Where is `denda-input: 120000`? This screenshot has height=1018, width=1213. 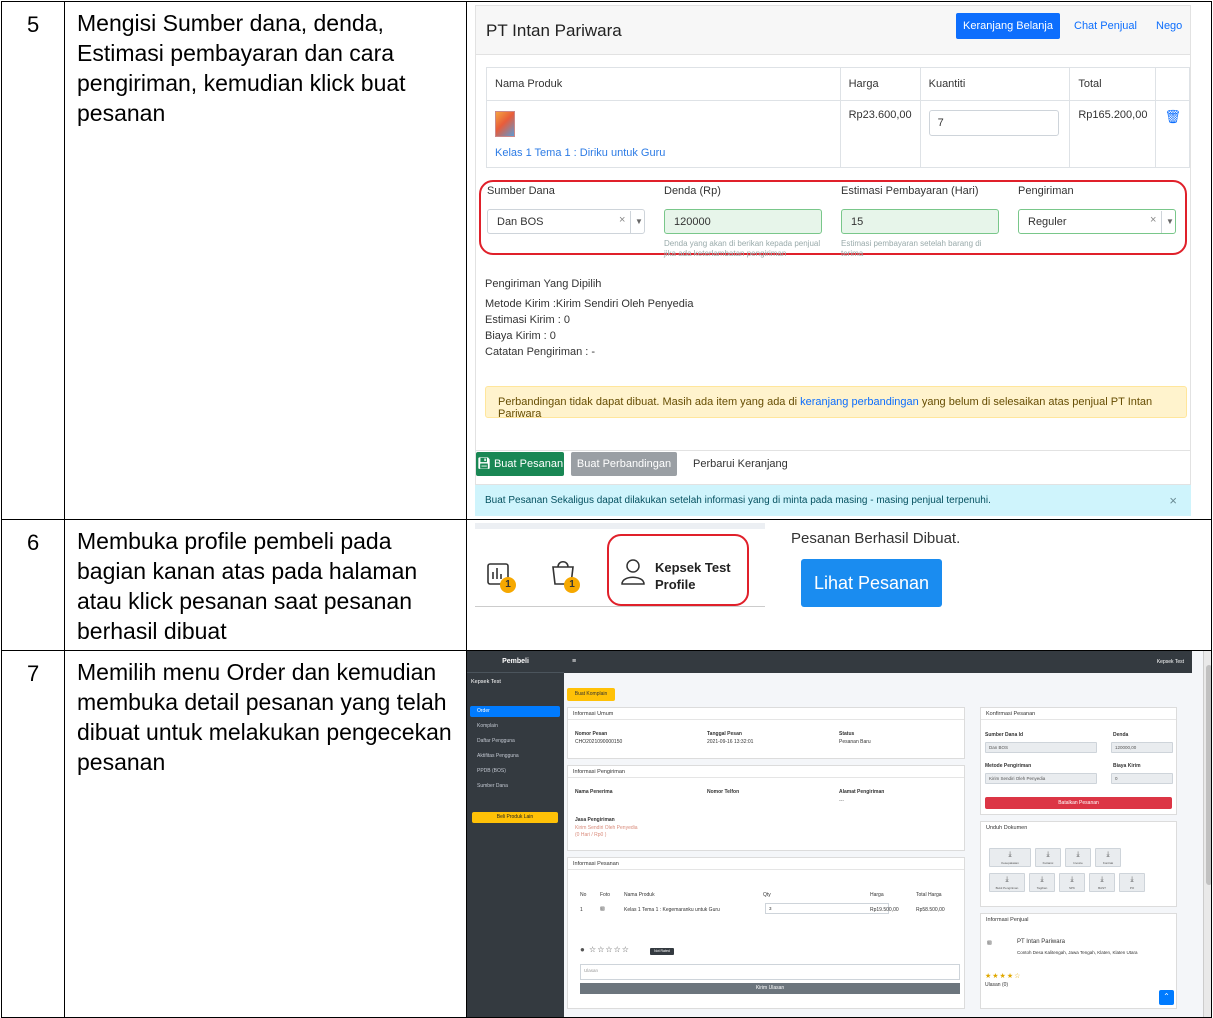 denda-input: 120000 is located at coordinates (743, 221).